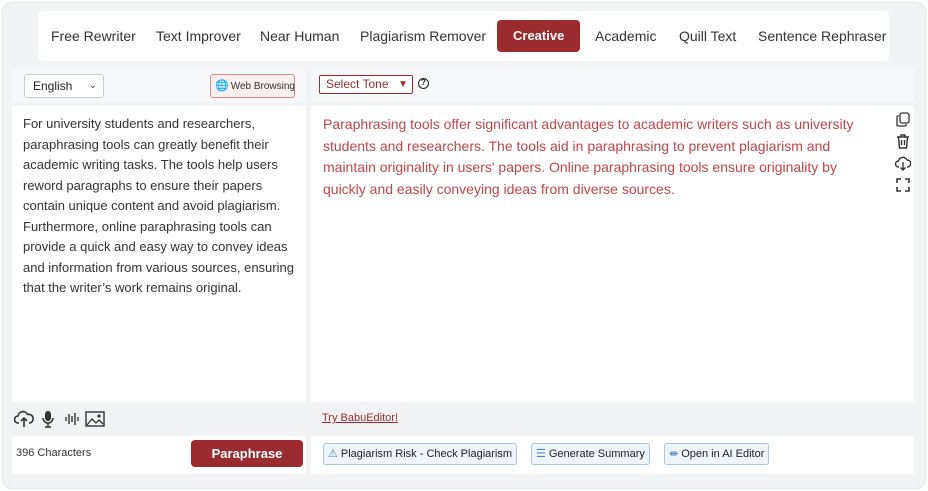 This screenshot has width=928, height=491. I want to click on check-plagiarism-button: ⚠ Plagiarism Risk - Check Plagiarism, so click(420, 454).